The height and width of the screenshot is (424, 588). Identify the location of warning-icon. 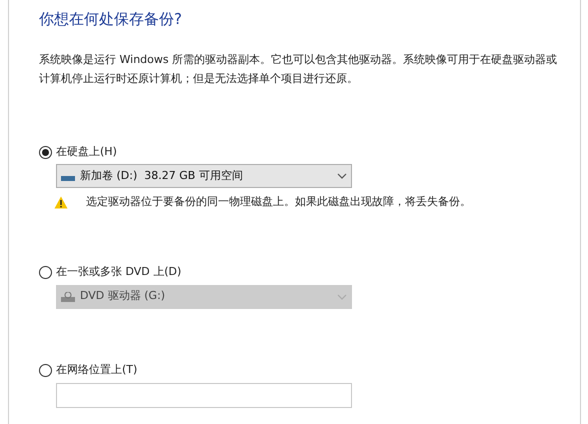
(61, 202).